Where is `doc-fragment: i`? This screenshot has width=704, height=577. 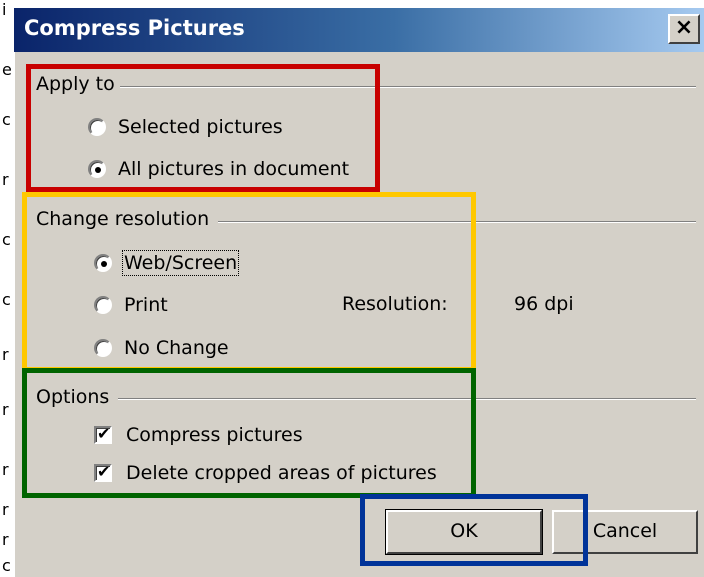
doc-fragment: i is located at coordinates (4, 9).